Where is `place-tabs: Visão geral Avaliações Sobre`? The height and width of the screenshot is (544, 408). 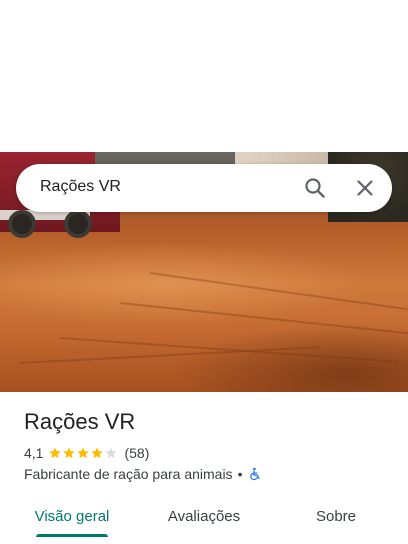 place-tabs: Visão geral Avaliações Sobre is located at coordinates (204, 516).